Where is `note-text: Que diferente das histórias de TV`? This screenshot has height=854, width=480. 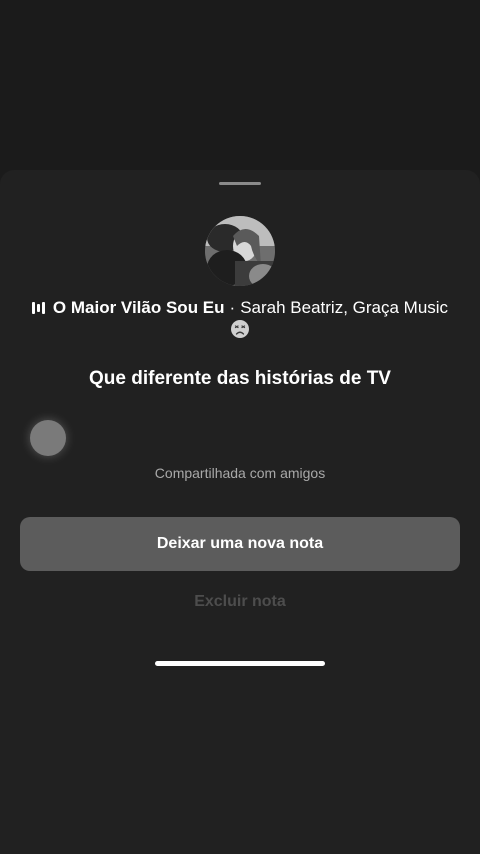
note-text: Que diferente das histórias de TV is located at coordinates (240, 378).